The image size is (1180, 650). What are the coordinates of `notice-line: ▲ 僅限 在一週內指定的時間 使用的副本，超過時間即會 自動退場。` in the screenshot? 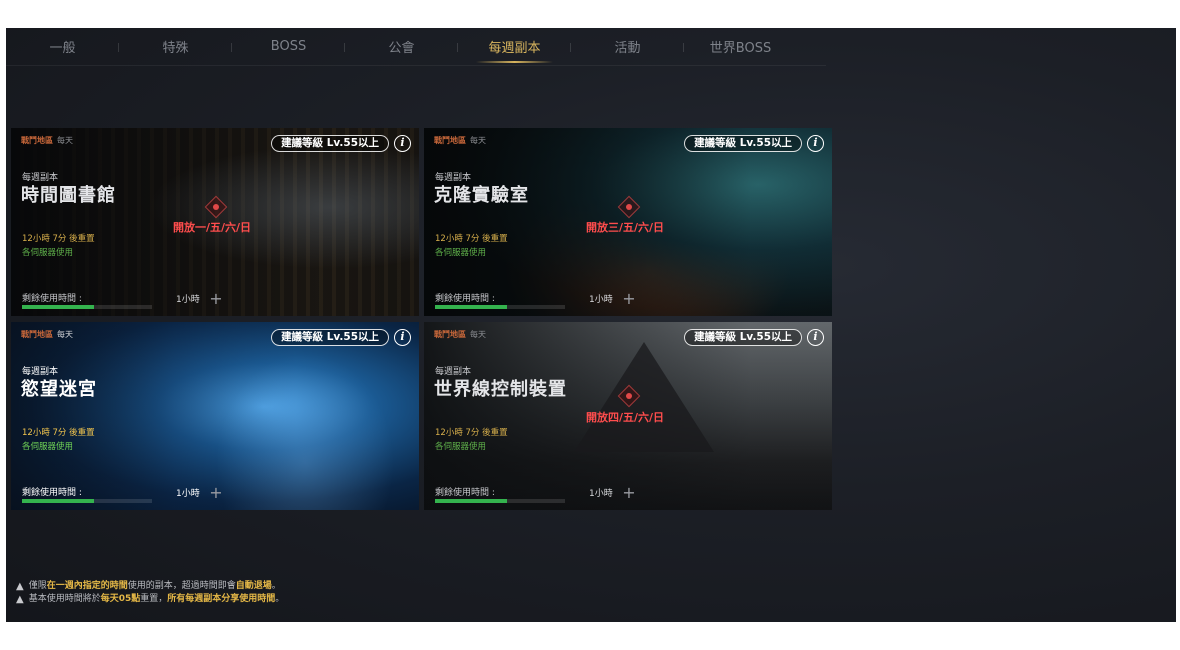 It's located at (150, 586).